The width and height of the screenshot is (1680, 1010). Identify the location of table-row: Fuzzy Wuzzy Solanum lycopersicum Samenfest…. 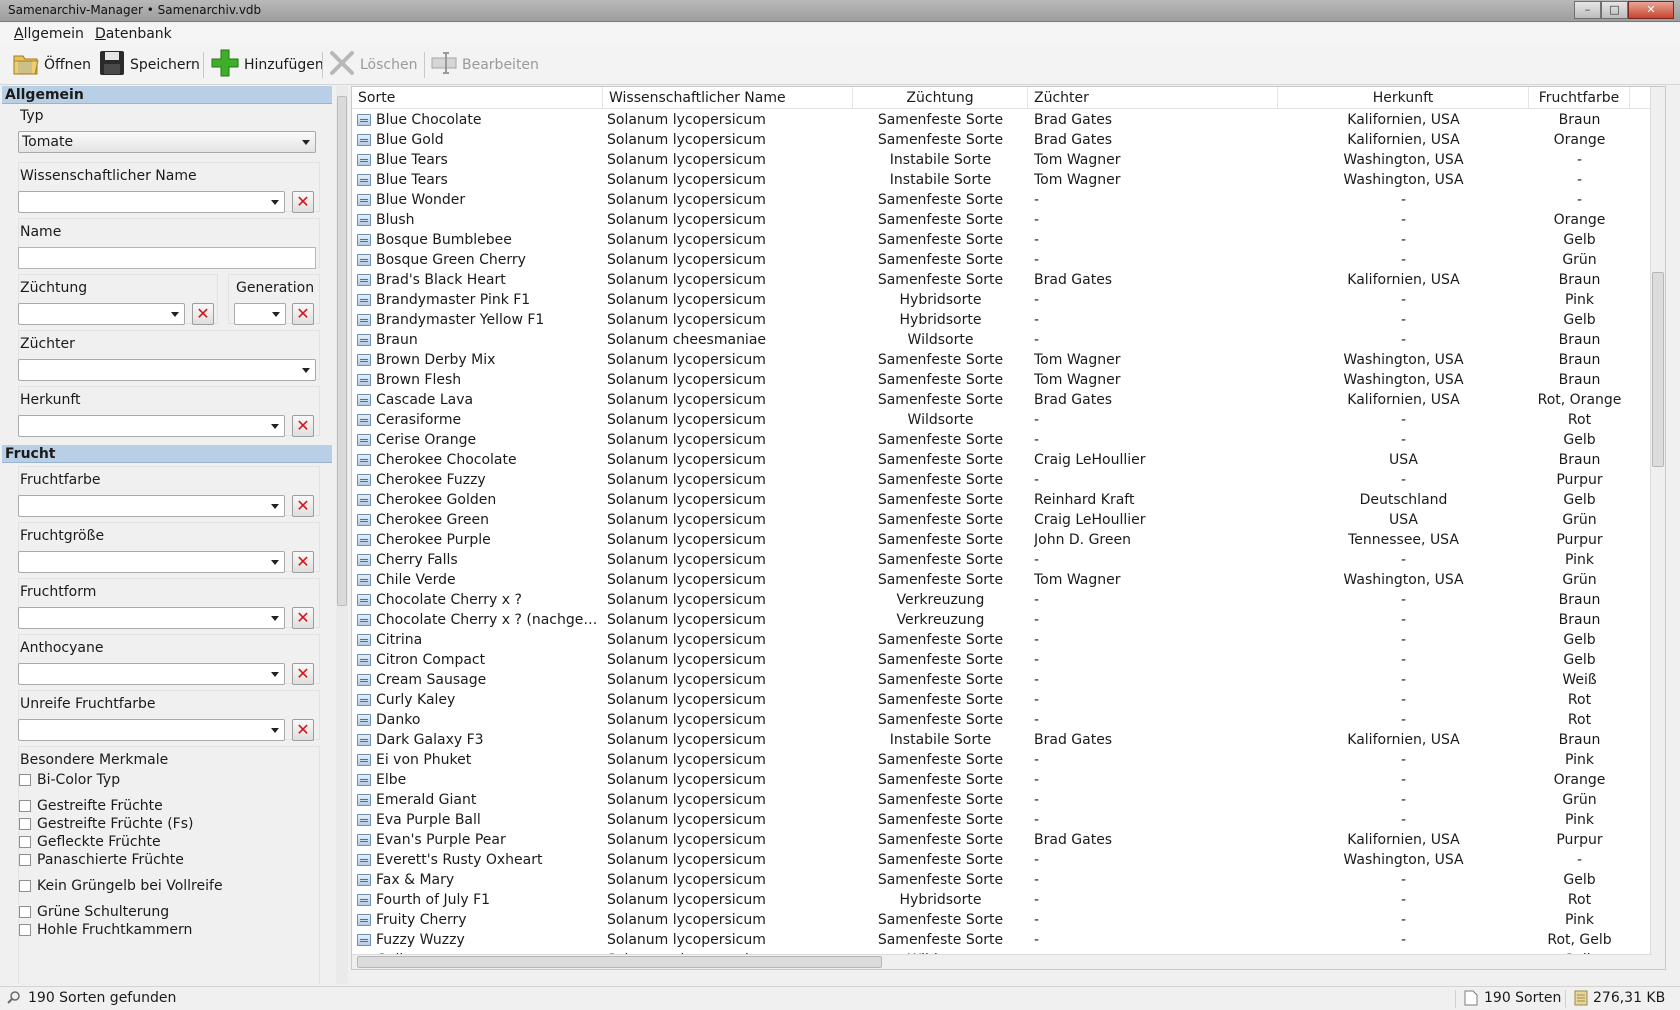
(1008, 940).